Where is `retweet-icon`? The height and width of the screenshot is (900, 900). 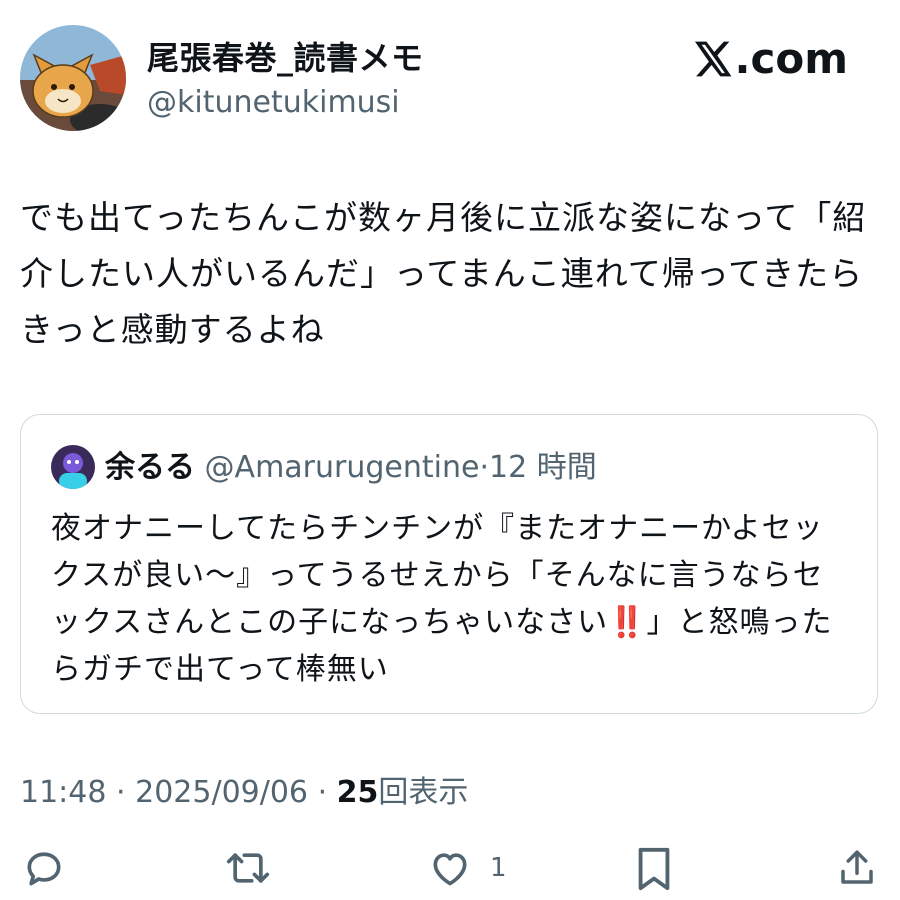 retweet-icon is located at coordinates (248, 868).